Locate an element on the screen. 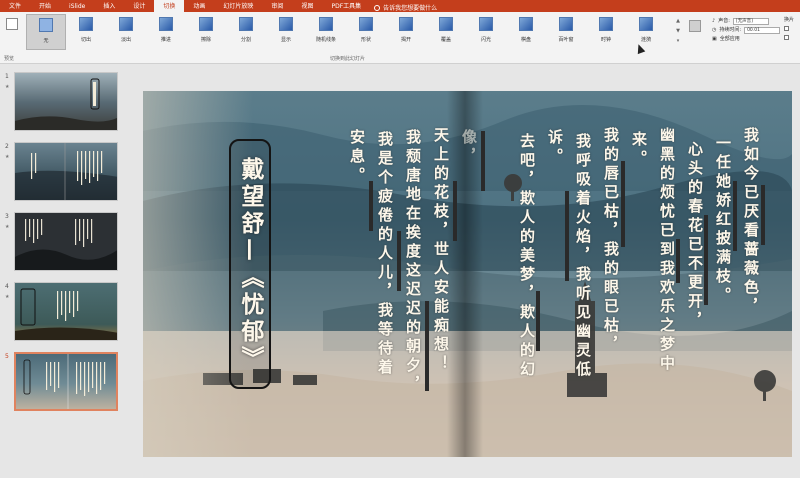  clock-icon: ◷ is located at coordinates (714, 30).